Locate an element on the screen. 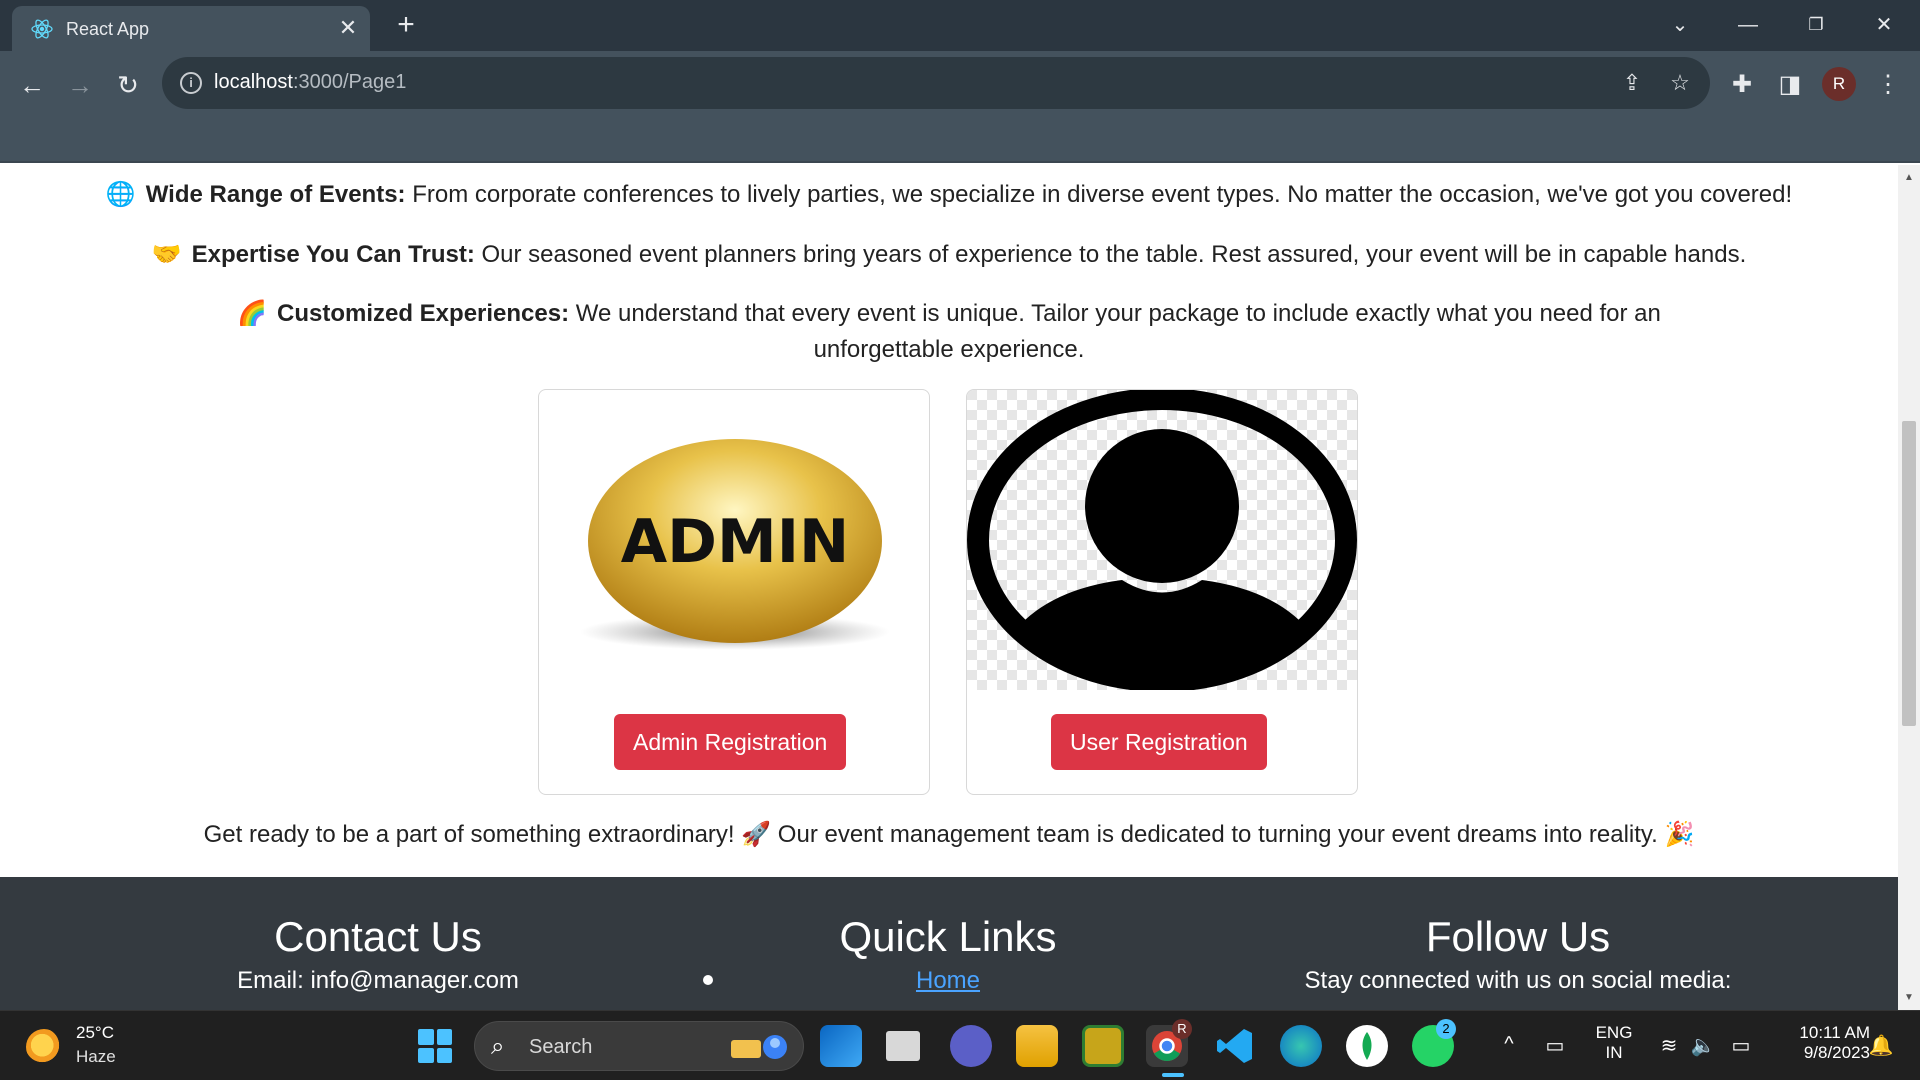  back-arrow-icon: ← is located at coordinates (32, 85).